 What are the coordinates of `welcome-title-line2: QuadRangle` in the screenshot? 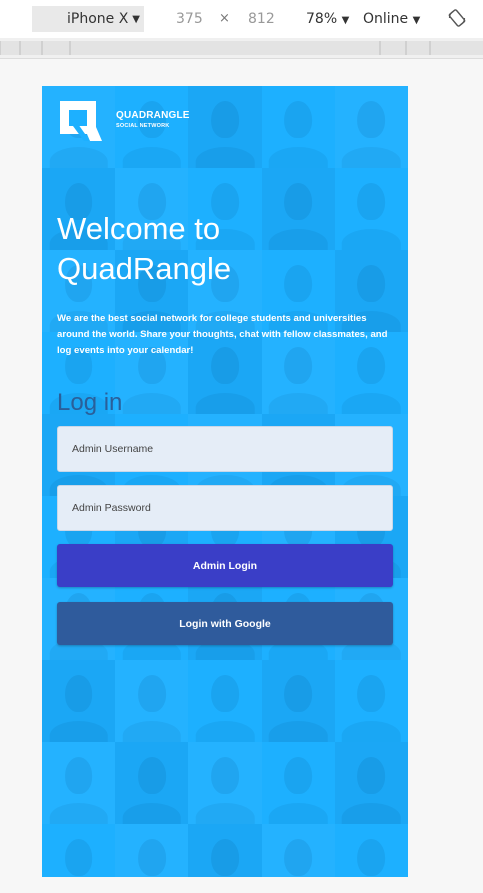 It's located at (144, 268).